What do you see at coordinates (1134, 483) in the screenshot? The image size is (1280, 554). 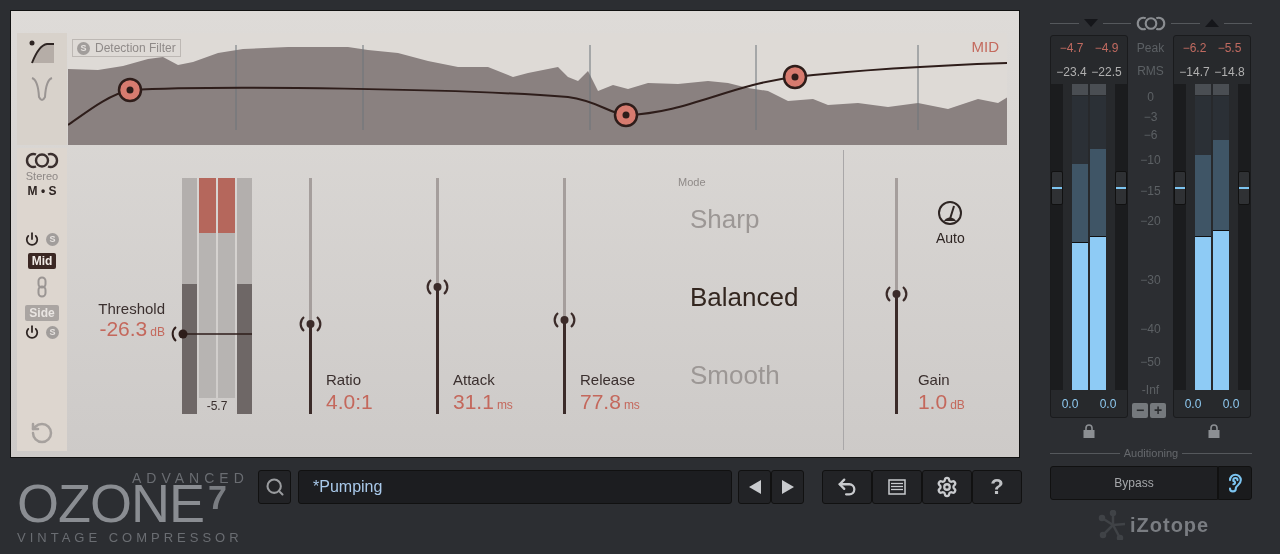 I see `bypass-button: Bypass` at bounding box center [1134, 483].